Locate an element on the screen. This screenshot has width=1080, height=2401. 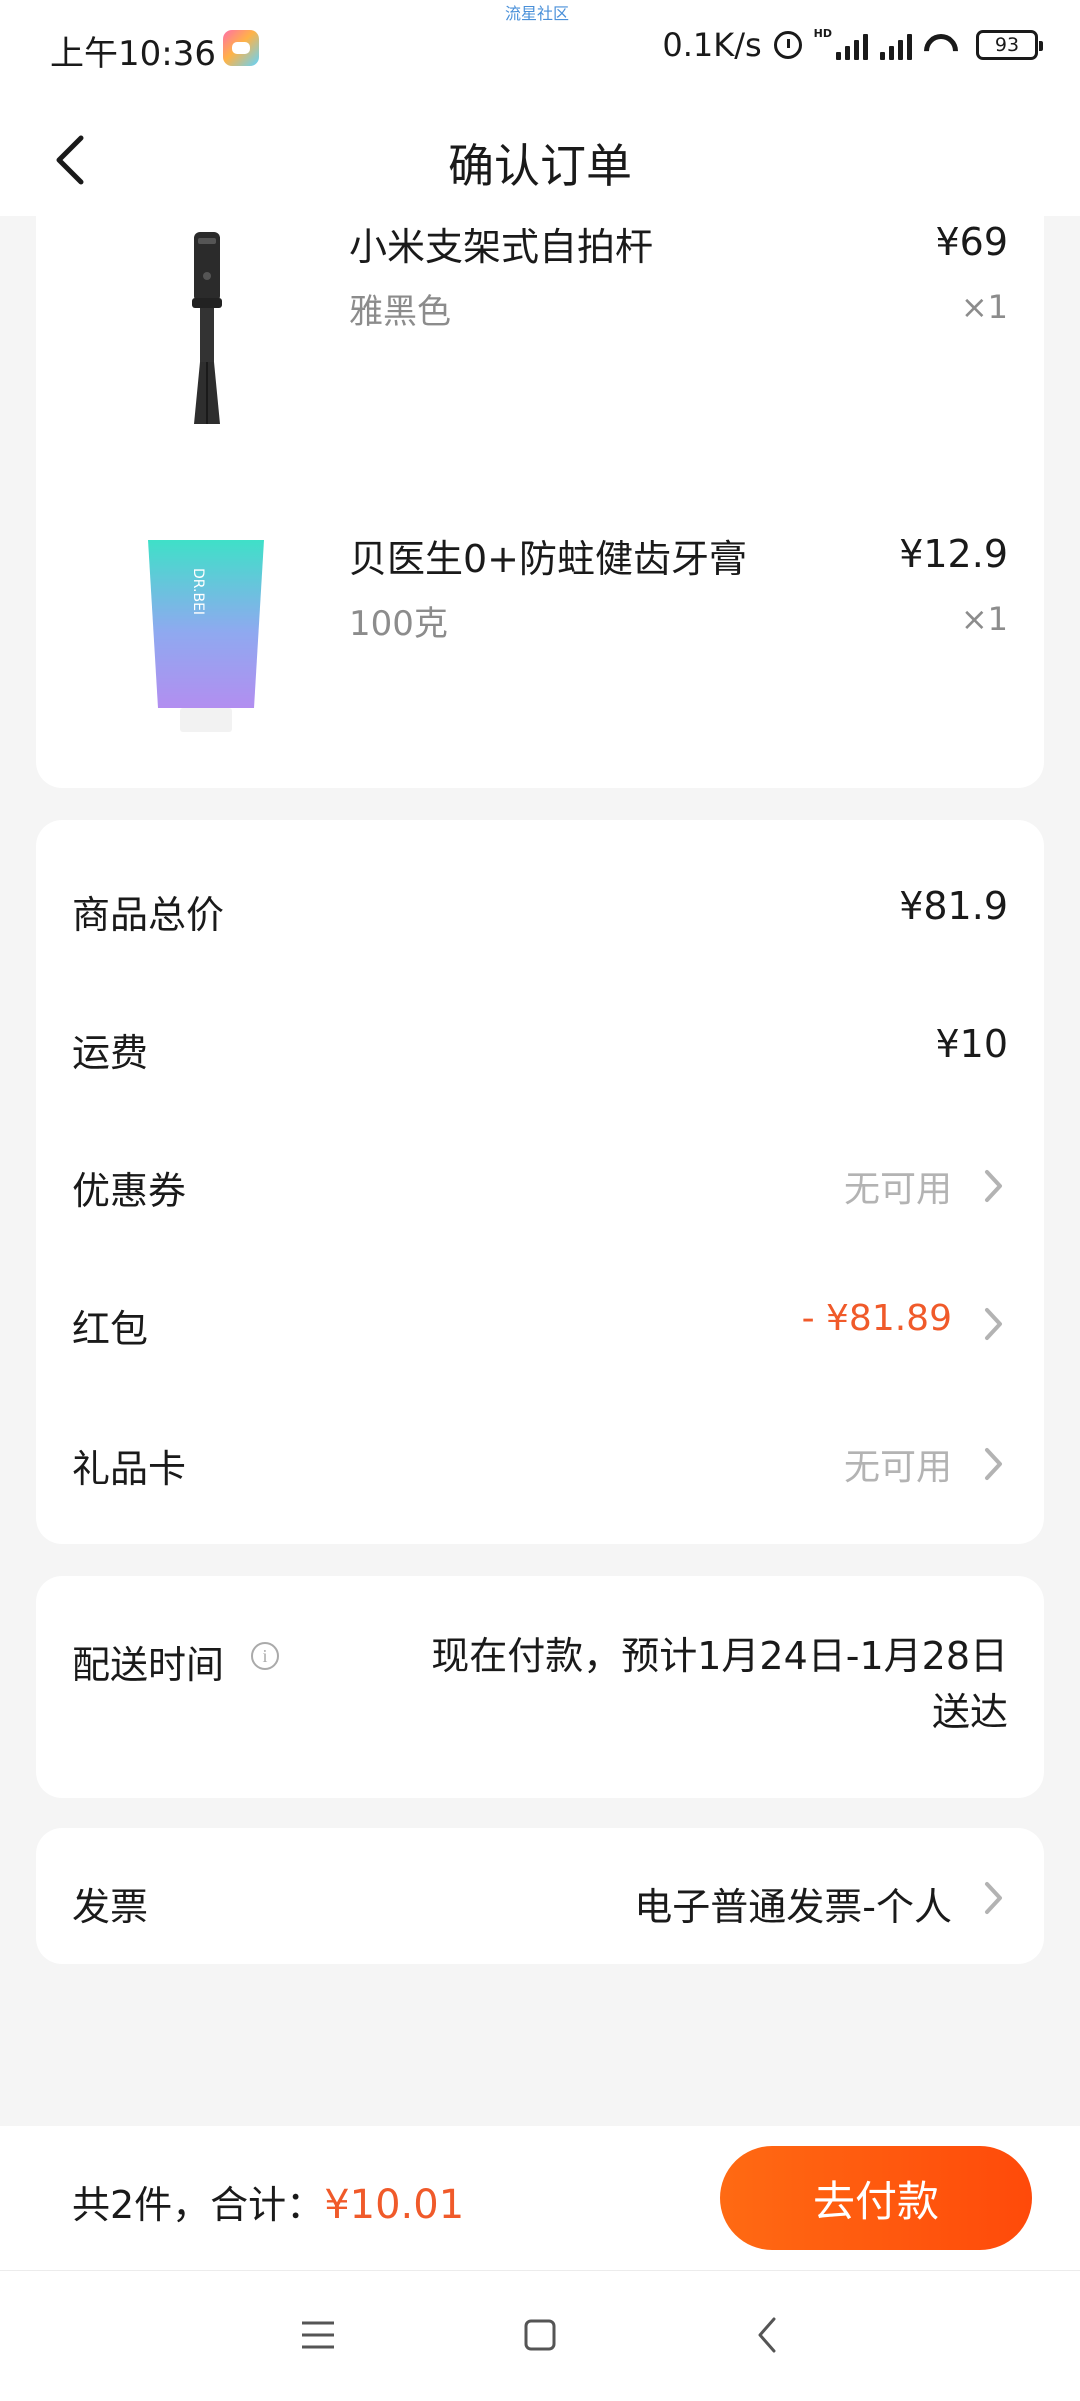
invoice-label: 发票 is located at coordinates (110, 1907).